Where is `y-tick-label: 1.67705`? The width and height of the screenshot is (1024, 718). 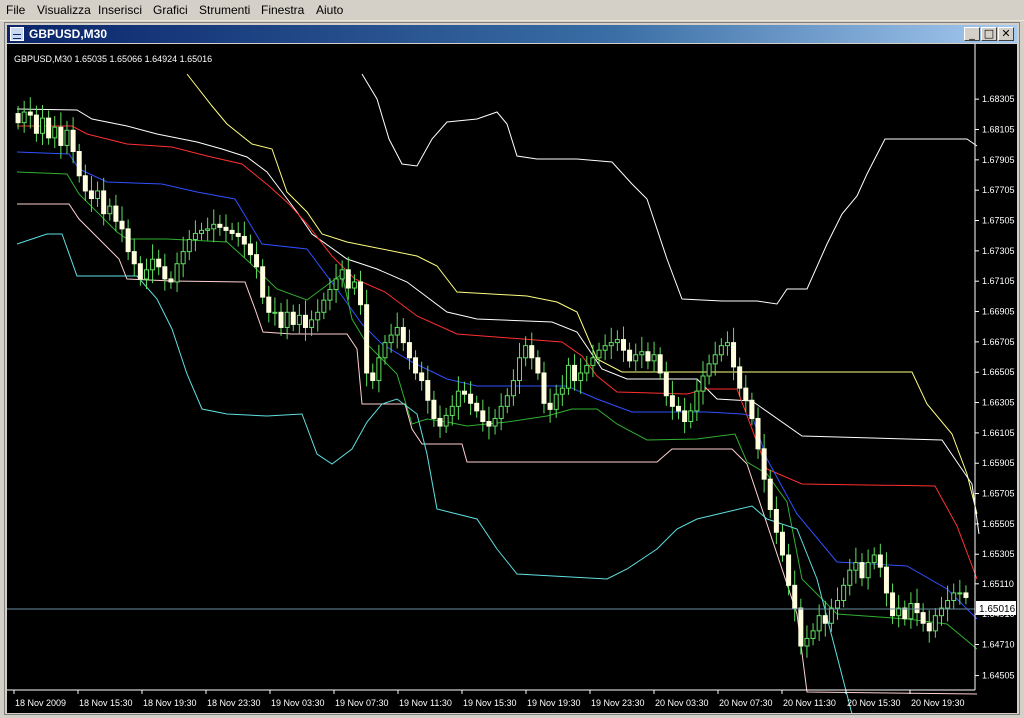 y-tick-label: 1.67705 is located at coordinates (998, 190).